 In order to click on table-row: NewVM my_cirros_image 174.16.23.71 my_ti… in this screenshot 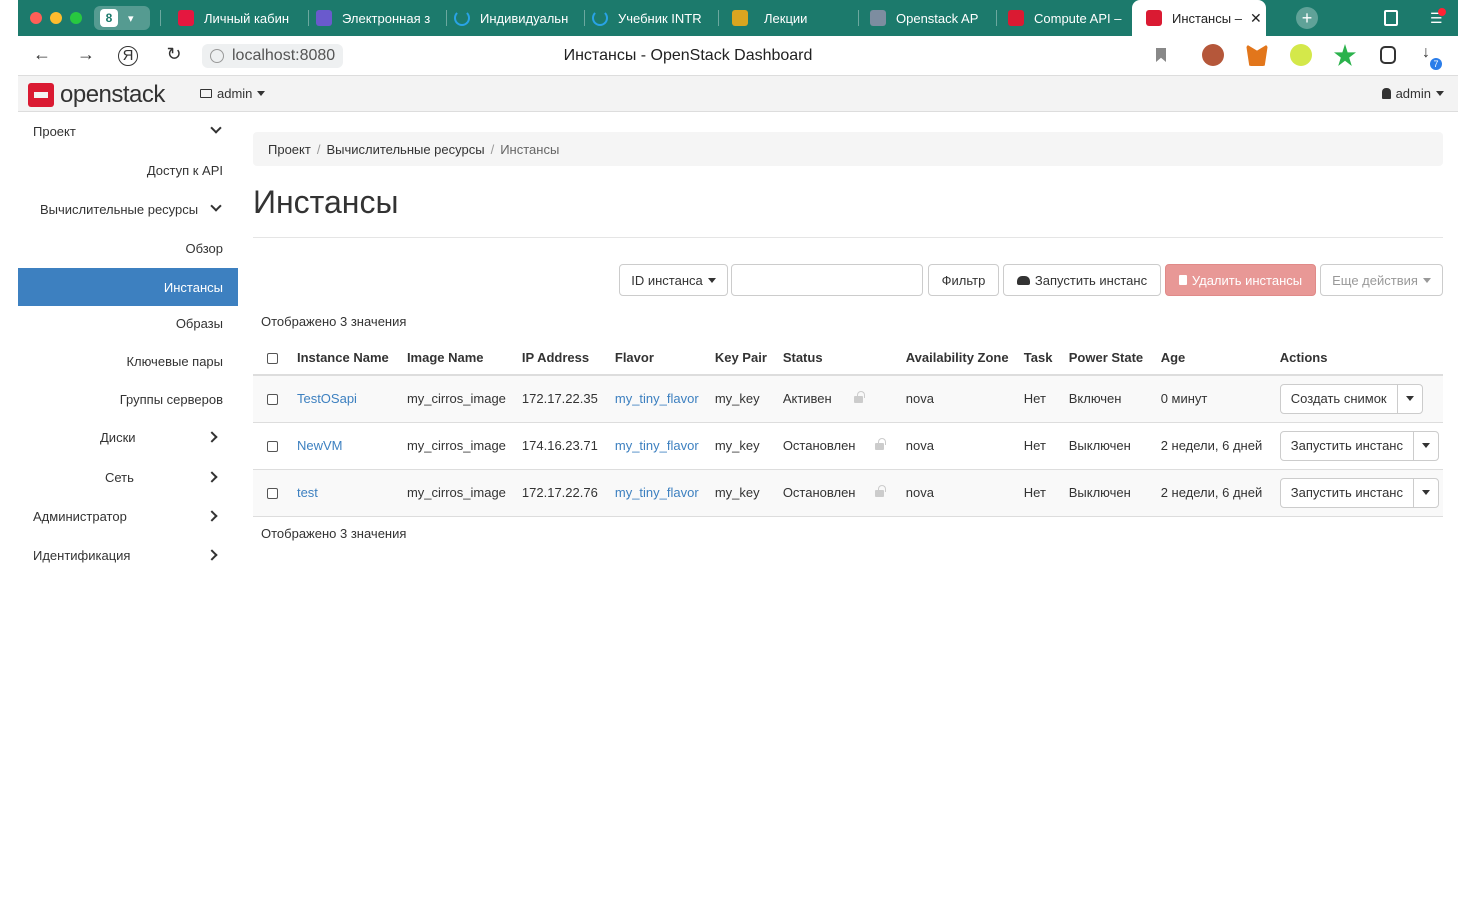, I will do `click(848, 446)`.